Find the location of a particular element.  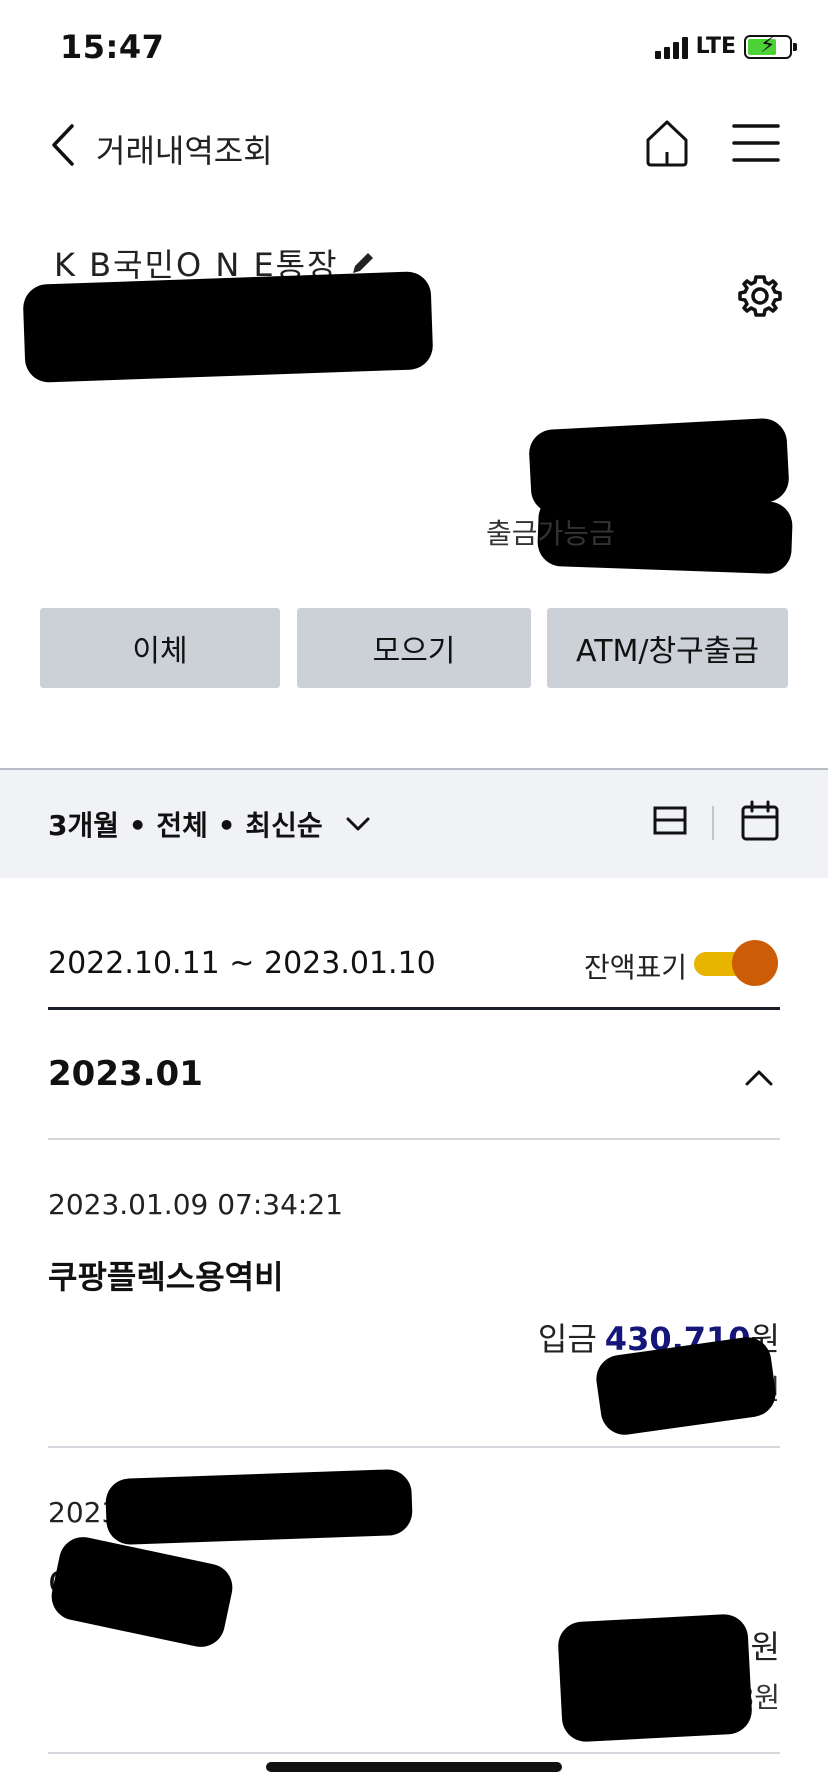

withdrawable-label: 출금가능금 is located at coordinates (550, 533).